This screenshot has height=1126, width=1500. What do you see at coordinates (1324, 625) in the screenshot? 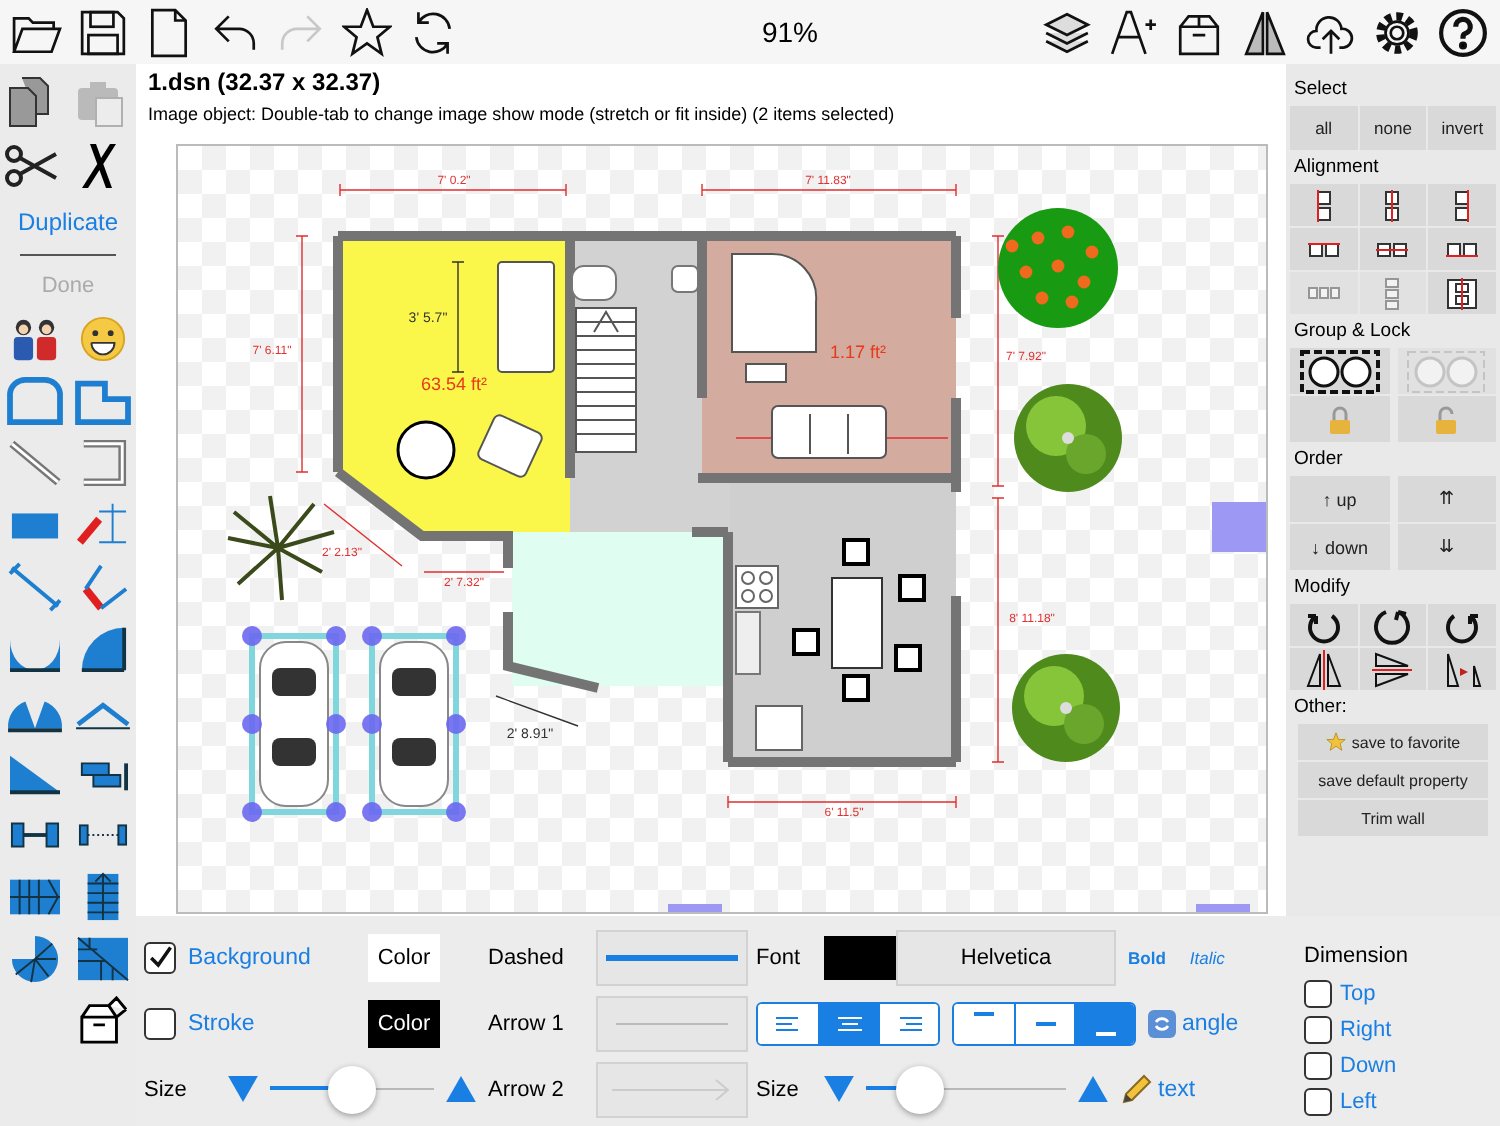
I see `rotate-left-button` at bounding box center [1324, 625].